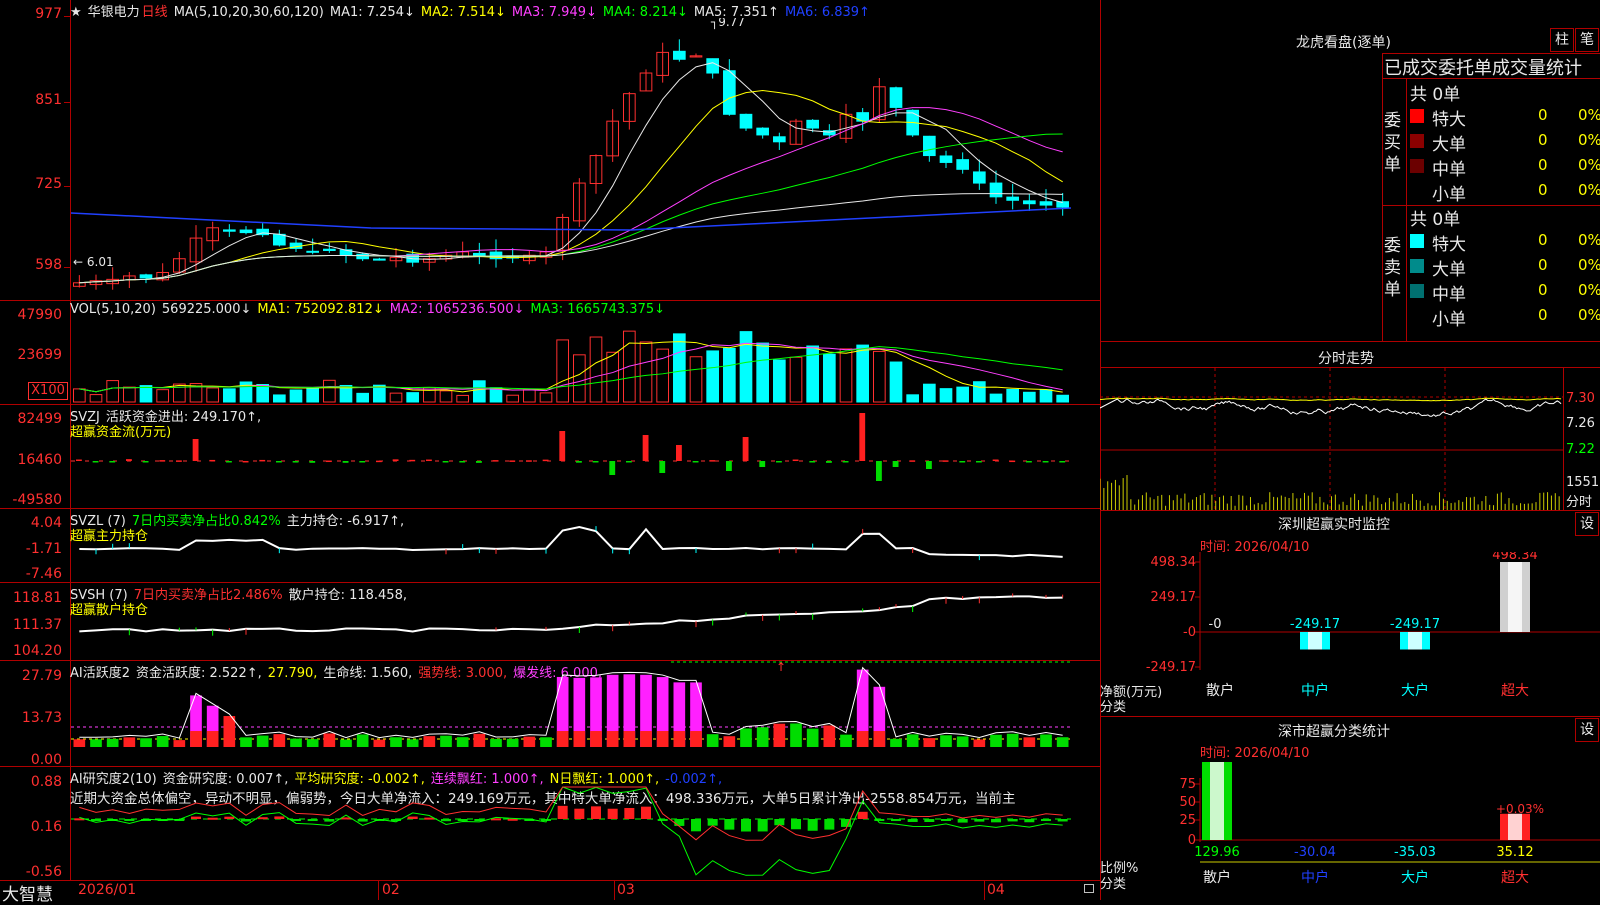 Image resolution: width=1600 pixels, height=905 pixels. Describe the element at coordinates (1089, 888) in the screenshot. I see `lock-icon` at that location.